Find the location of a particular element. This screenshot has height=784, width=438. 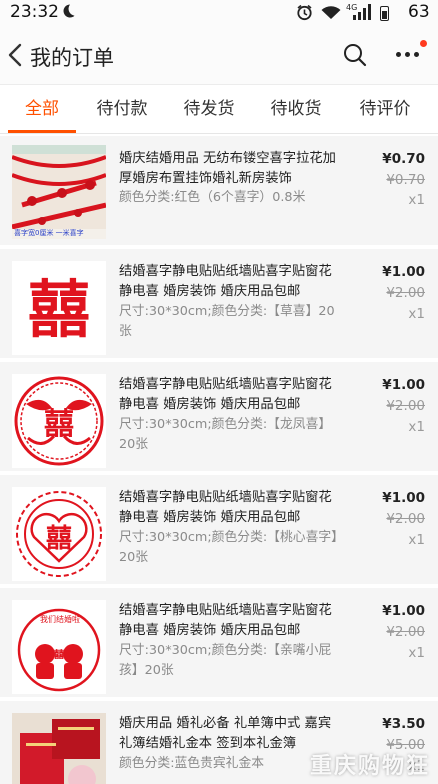

status-time: 23:32 is located at coordinates (34, 12).